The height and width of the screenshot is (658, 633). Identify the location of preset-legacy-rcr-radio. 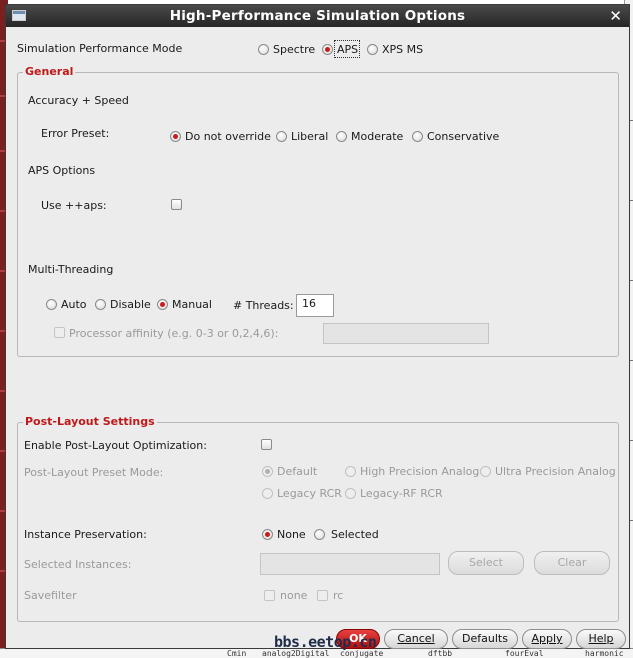
(267, 493).